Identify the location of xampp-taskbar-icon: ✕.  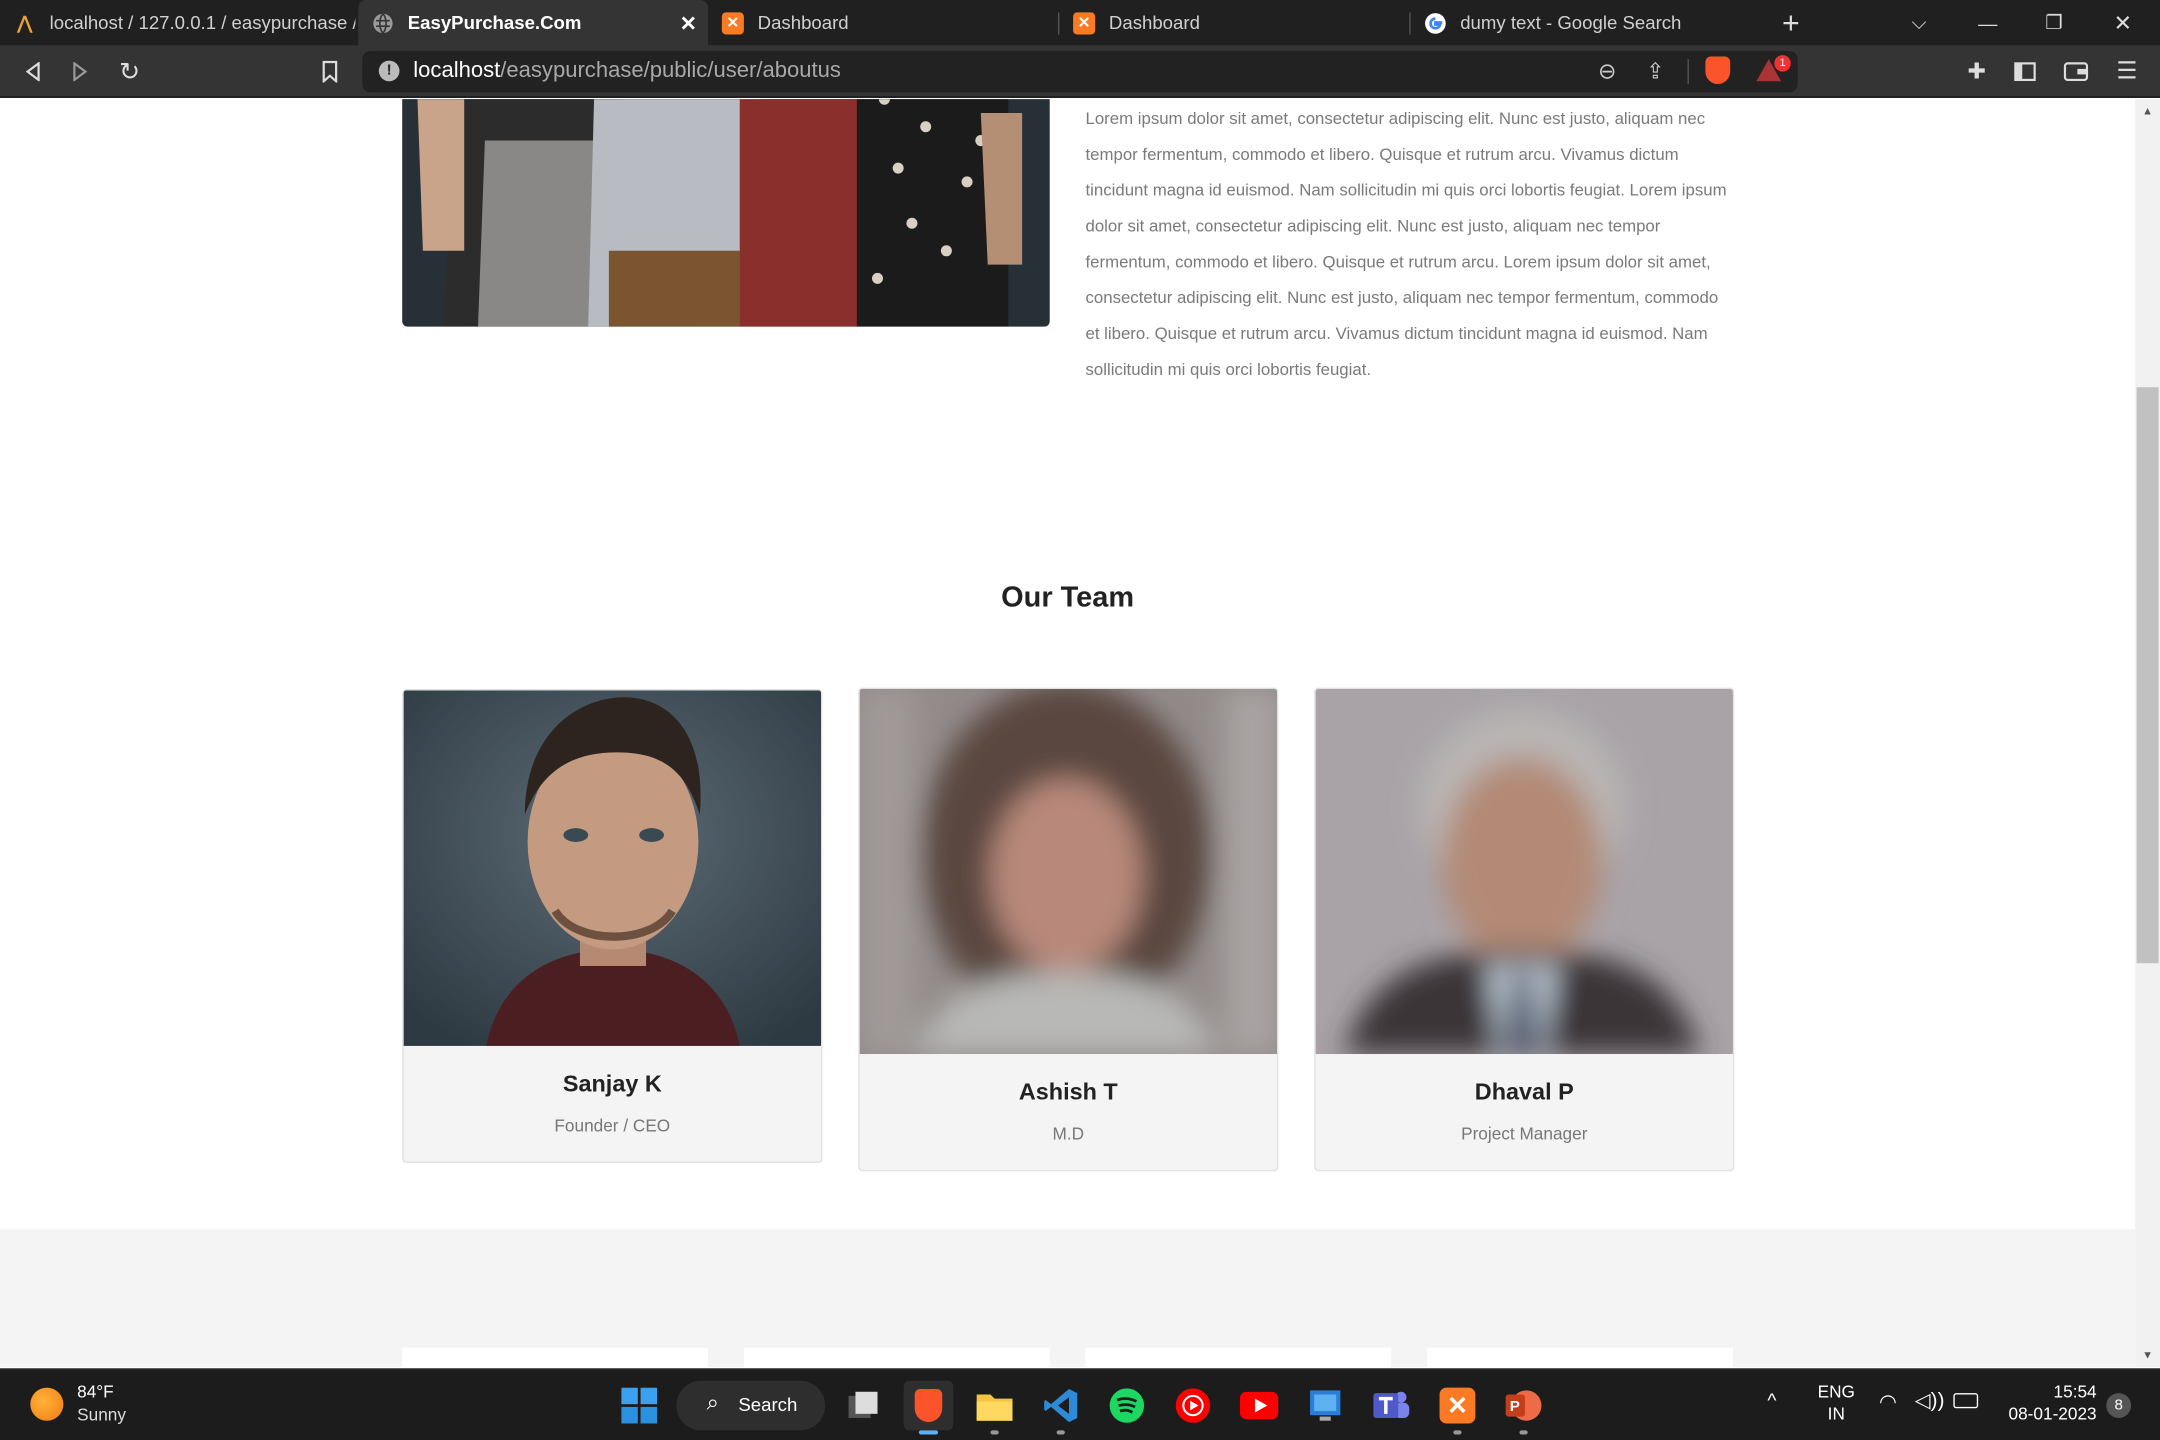
(1458, 1408).